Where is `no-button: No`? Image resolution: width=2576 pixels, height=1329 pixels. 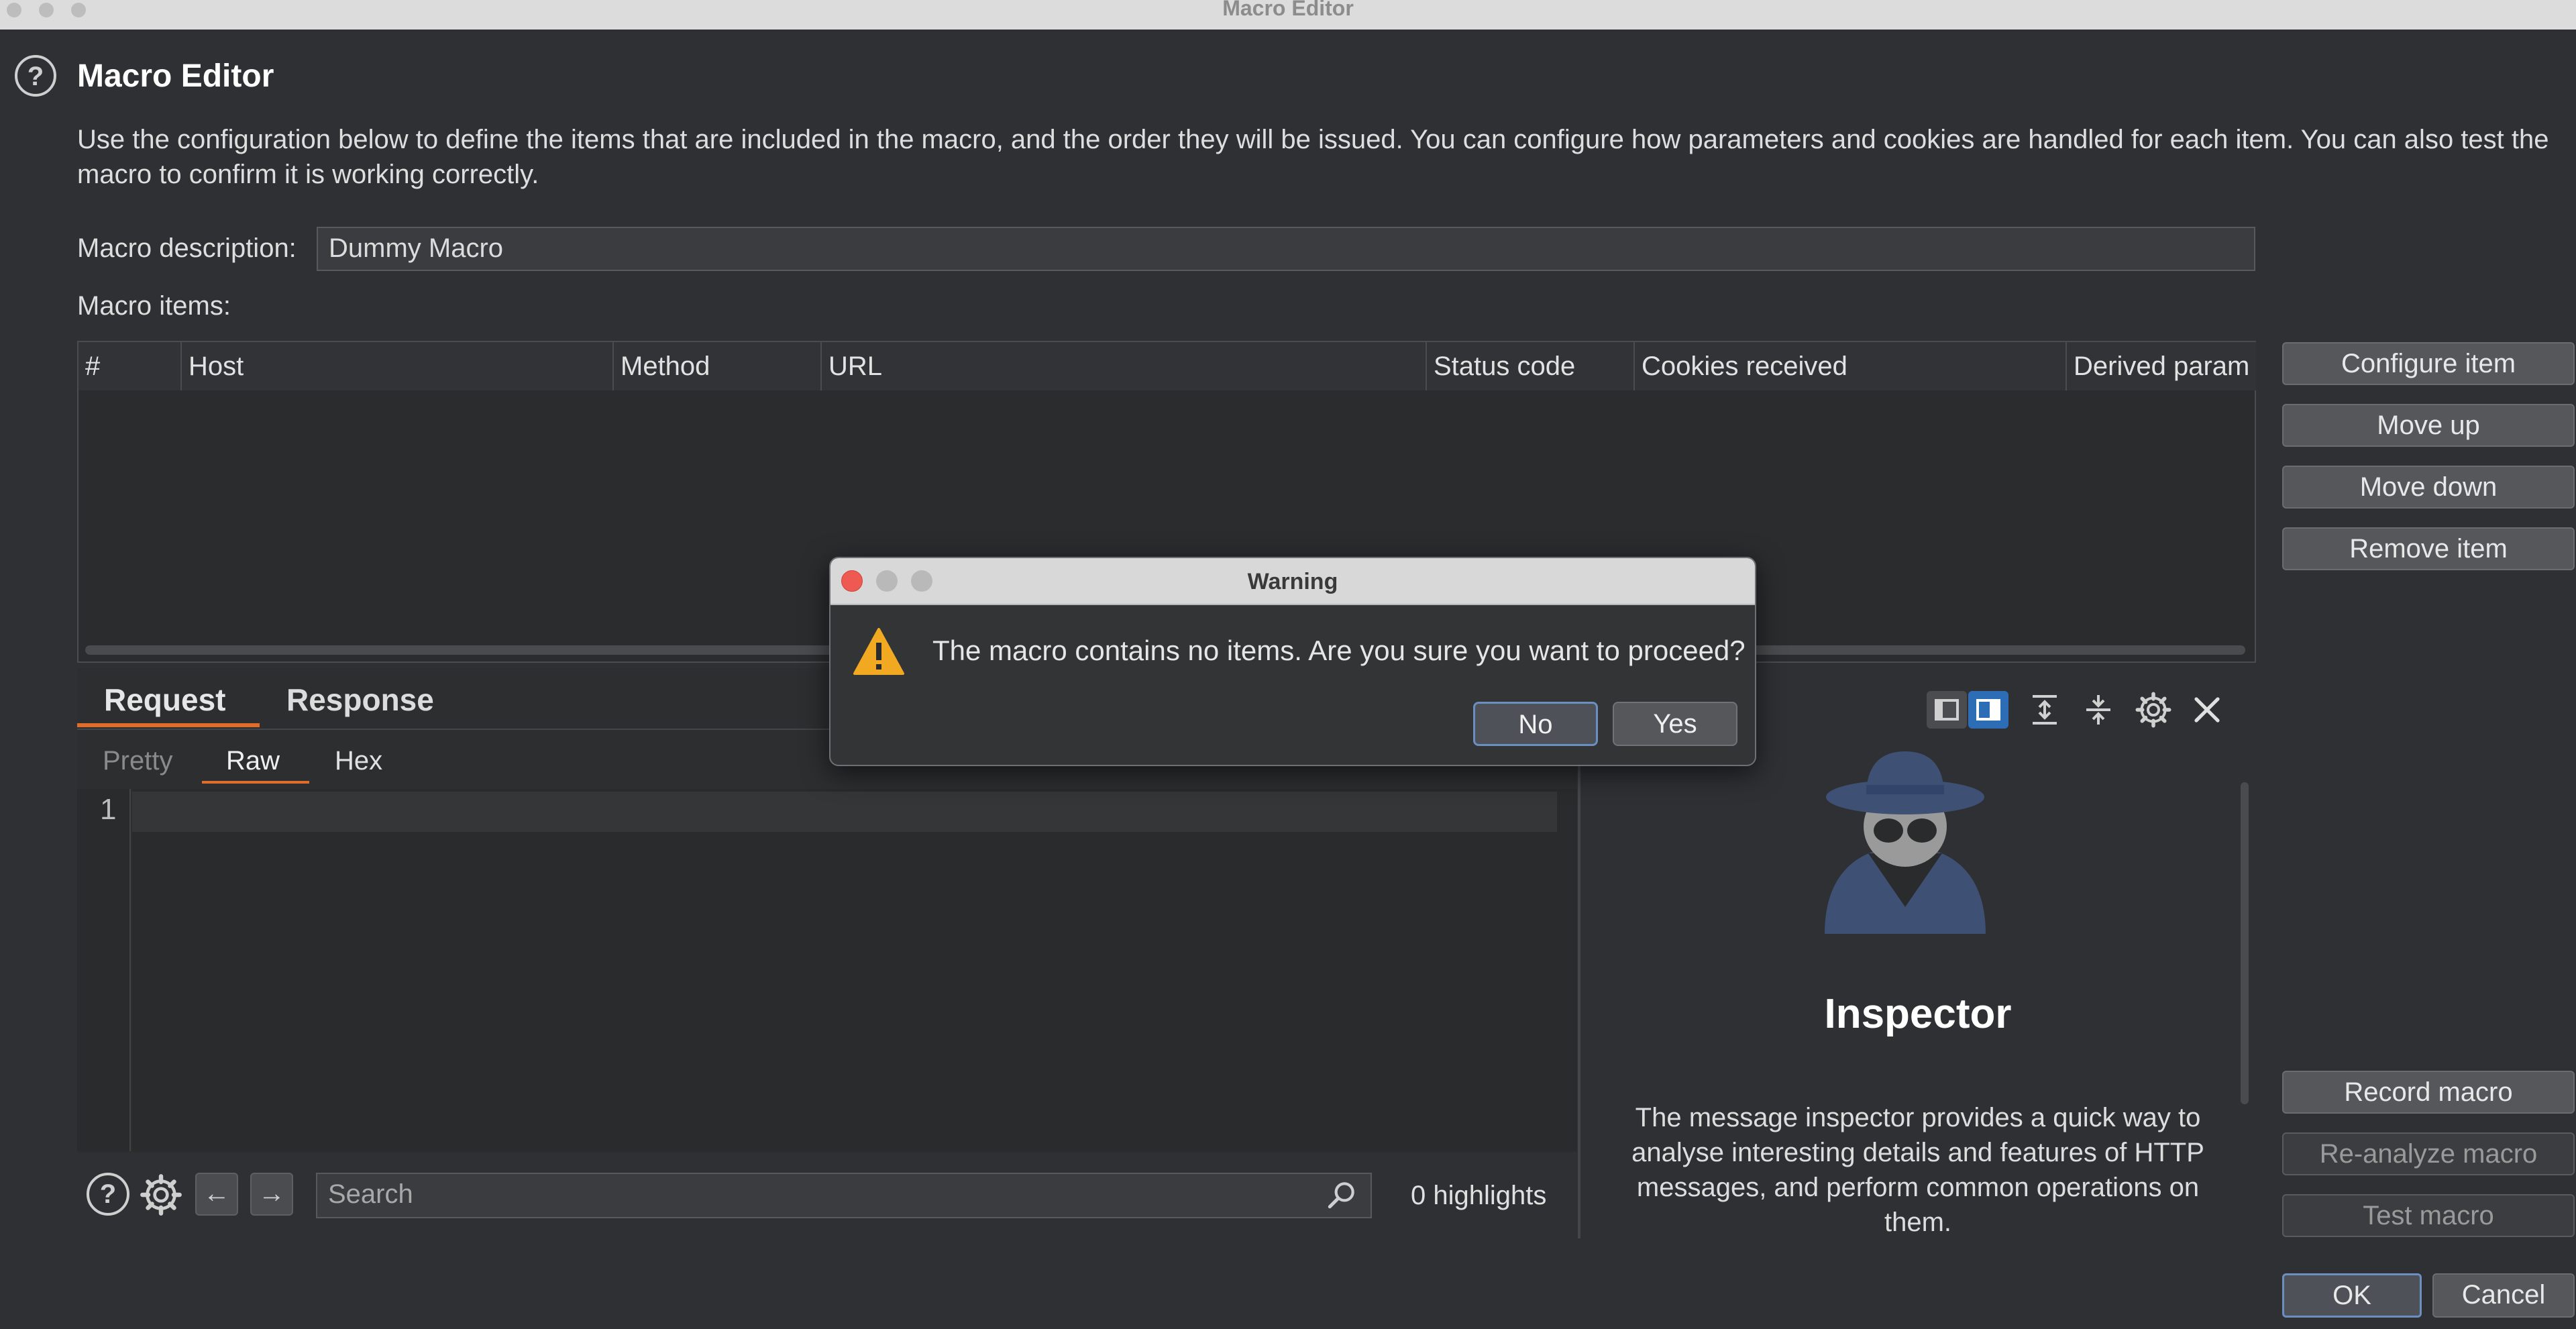 no-button: No is located at coordinates (1535, 724).